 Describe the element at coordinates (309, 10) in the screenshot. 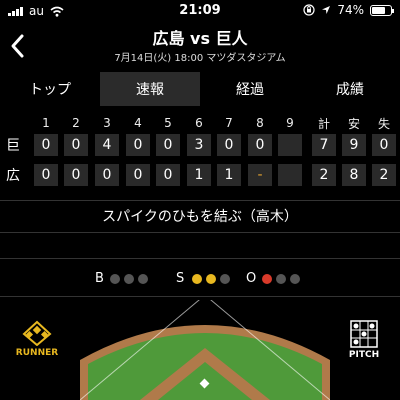

I see `rotation-lock-icon` at that location.